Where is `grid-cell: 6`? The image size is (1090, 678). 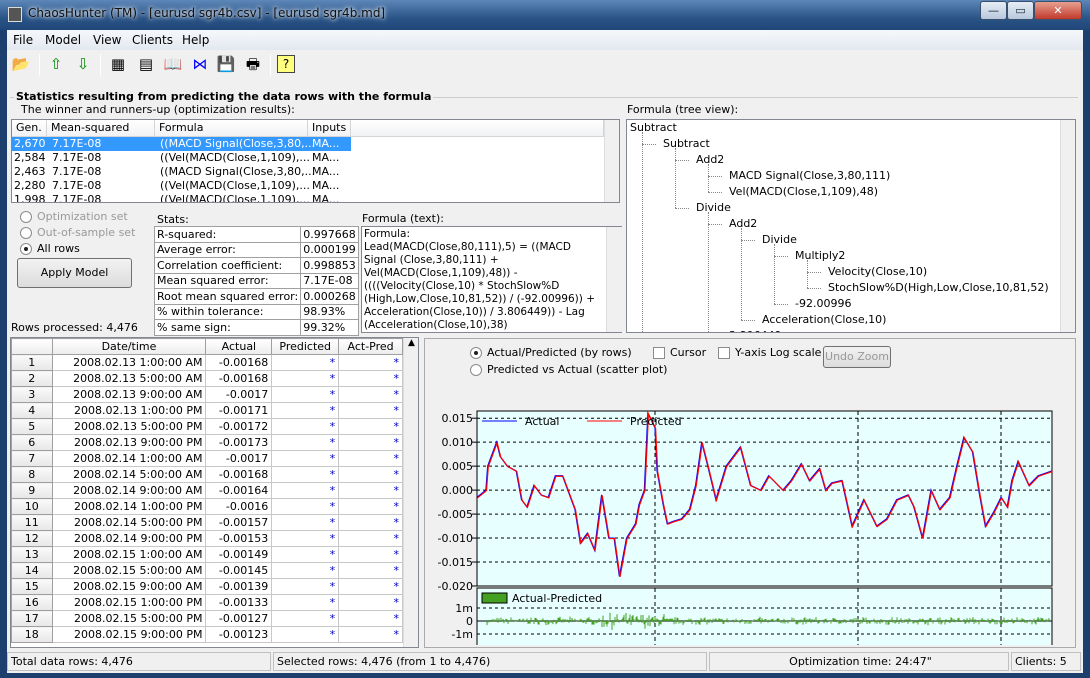 grid-cell: 6 is located at coordinates (32, 442).